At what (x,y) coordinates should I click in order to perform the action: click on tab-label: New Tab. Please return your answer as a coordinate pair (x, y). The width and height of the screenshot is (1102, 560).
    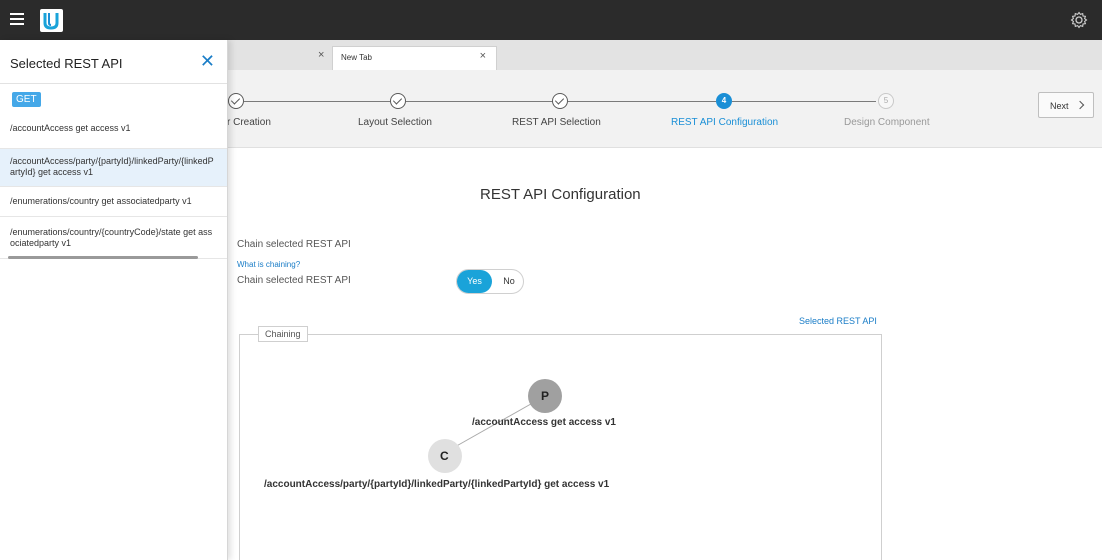
    Looking at the image, I should click on (356, 57).